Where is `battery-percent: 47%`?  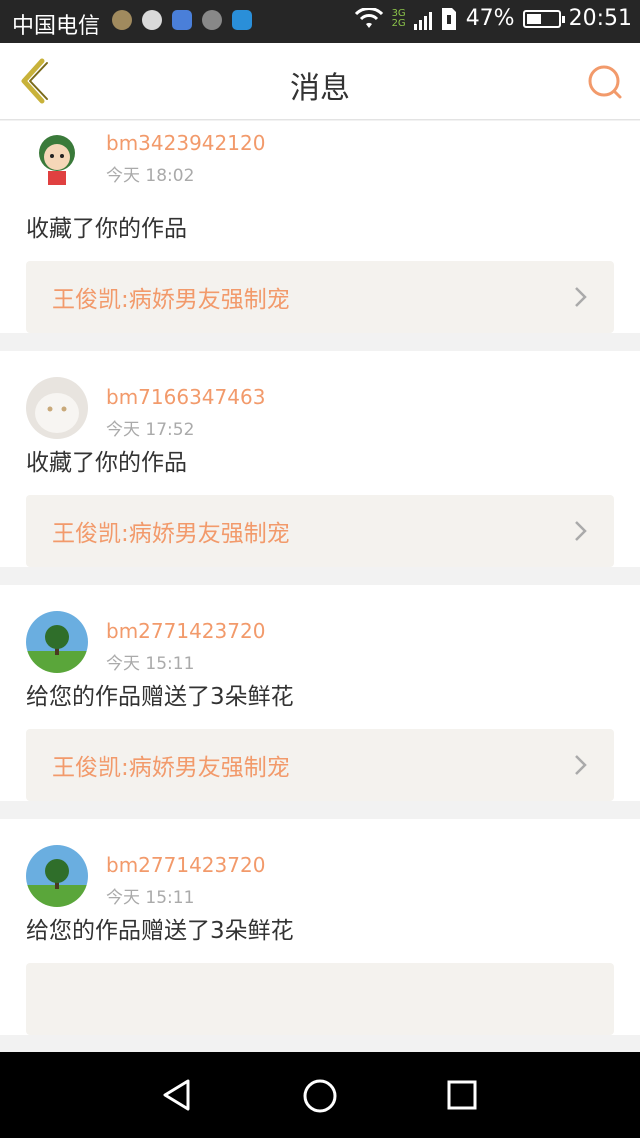 battery-percent: 47% is located at coordinates (490, 18).